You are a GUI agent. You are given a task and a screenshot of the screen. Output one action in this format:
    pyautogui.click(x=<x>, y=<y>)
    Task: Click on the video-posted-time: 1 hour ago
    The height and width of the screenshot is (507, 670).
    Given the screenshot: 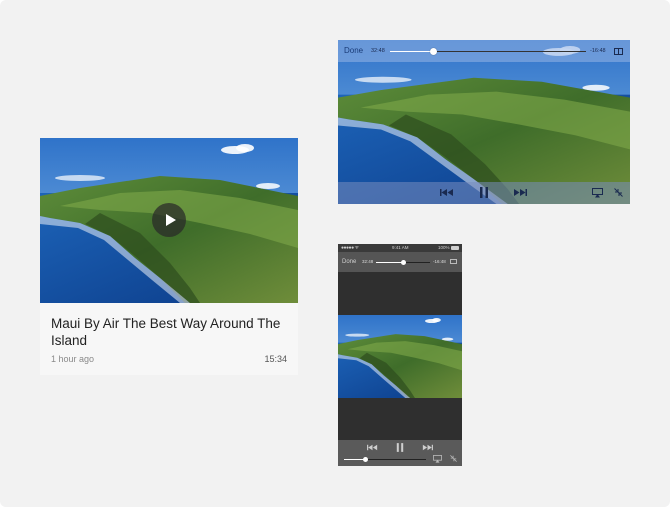 What is the action you would take?
    pyautogui.click(x=73, y=359)
    